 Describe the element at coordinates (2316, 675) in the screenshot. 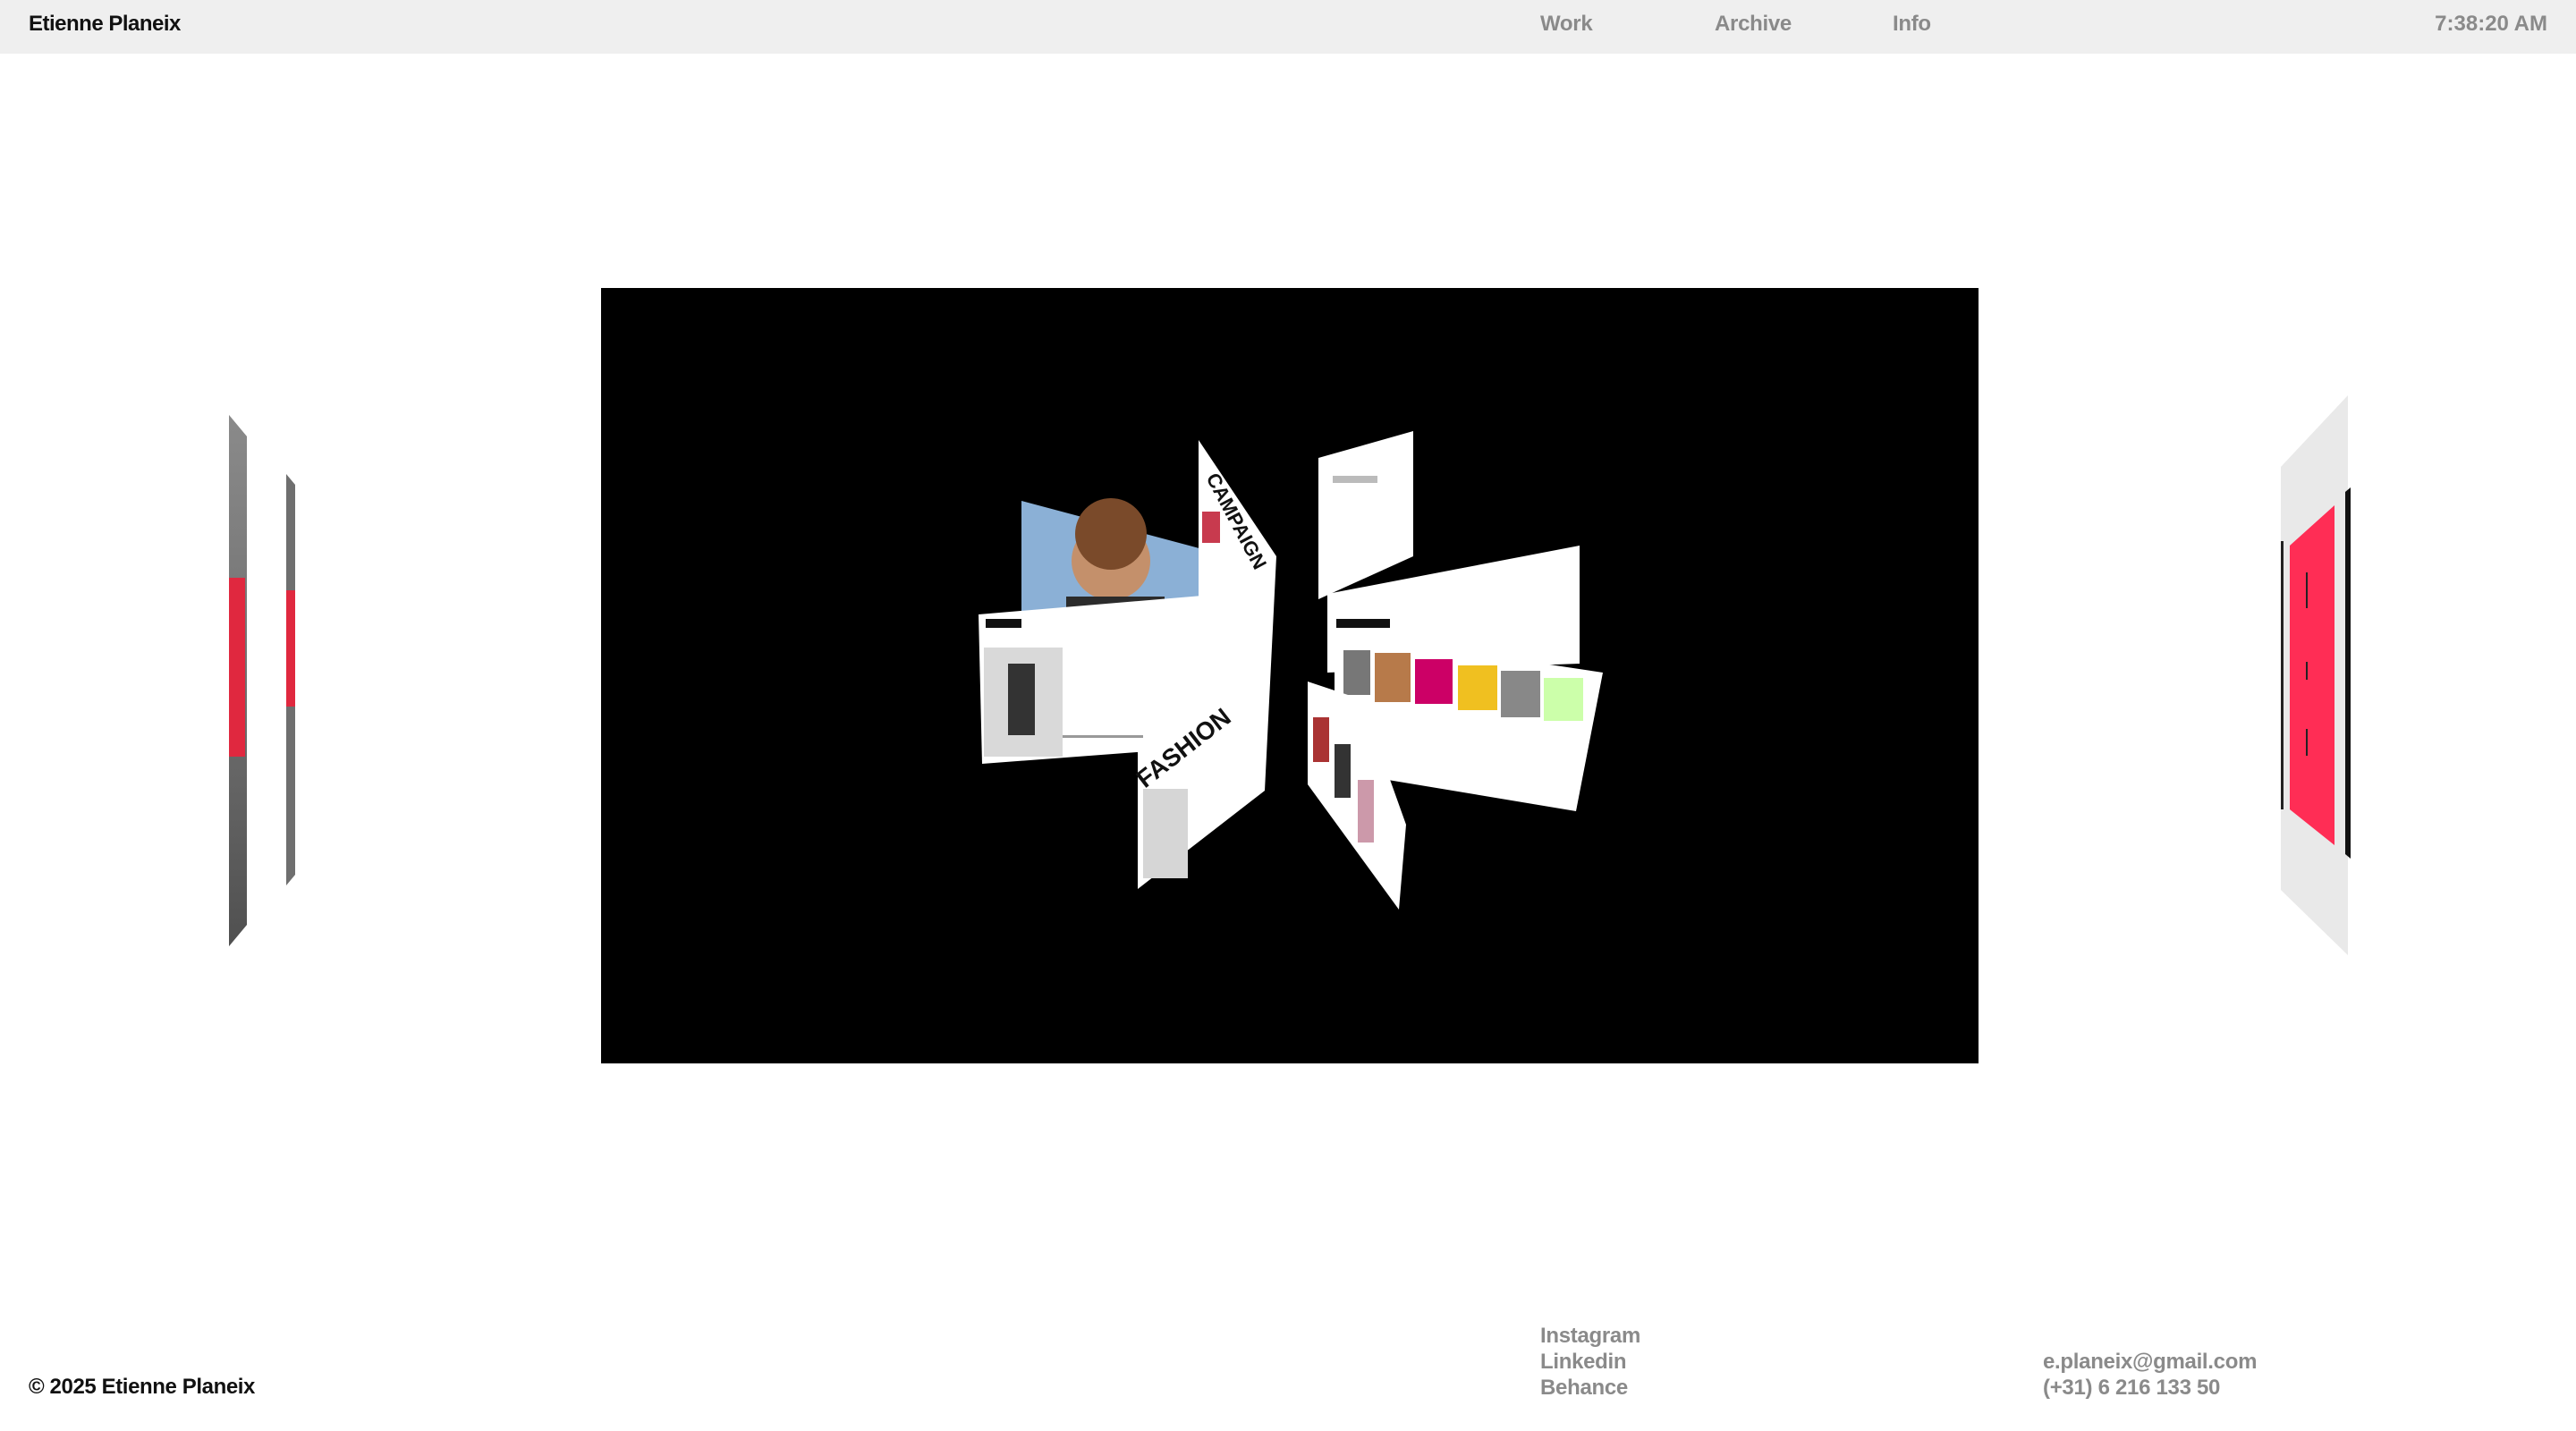

I see `right-card-graphic` at that location.